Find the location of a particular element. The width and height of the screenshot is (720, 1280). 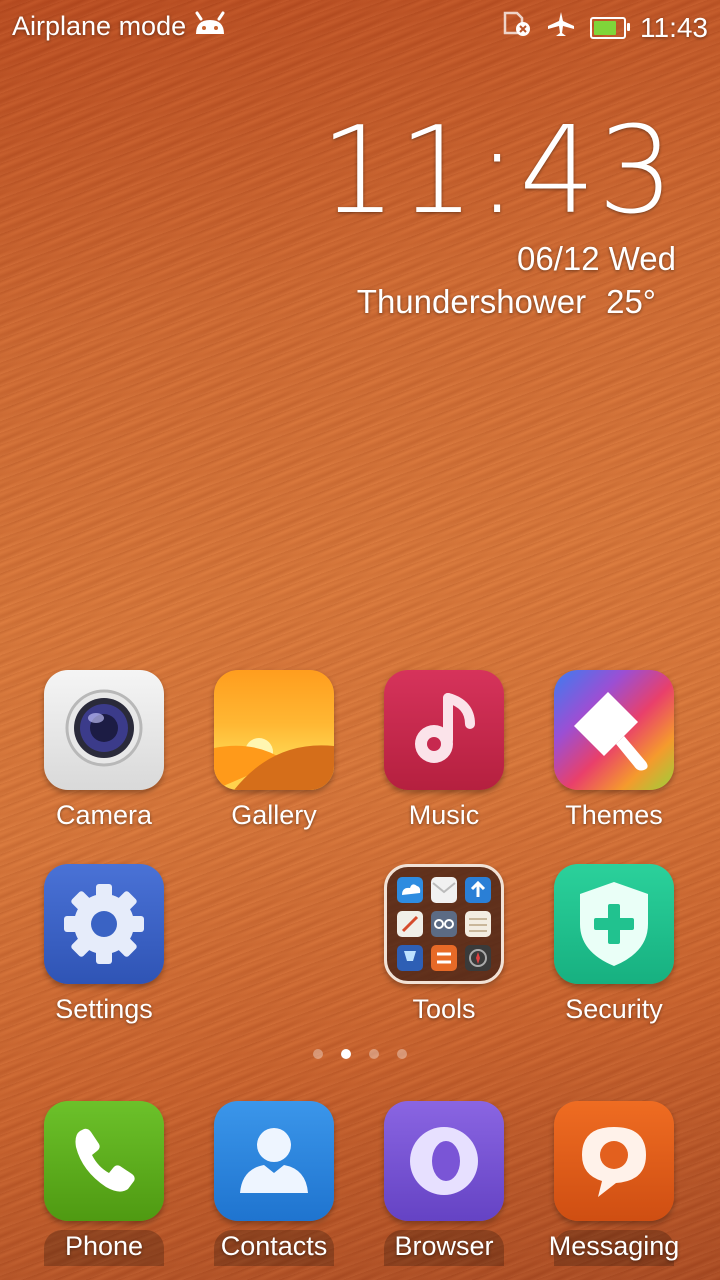

app-music: Music is located at coordinates (444, 750).